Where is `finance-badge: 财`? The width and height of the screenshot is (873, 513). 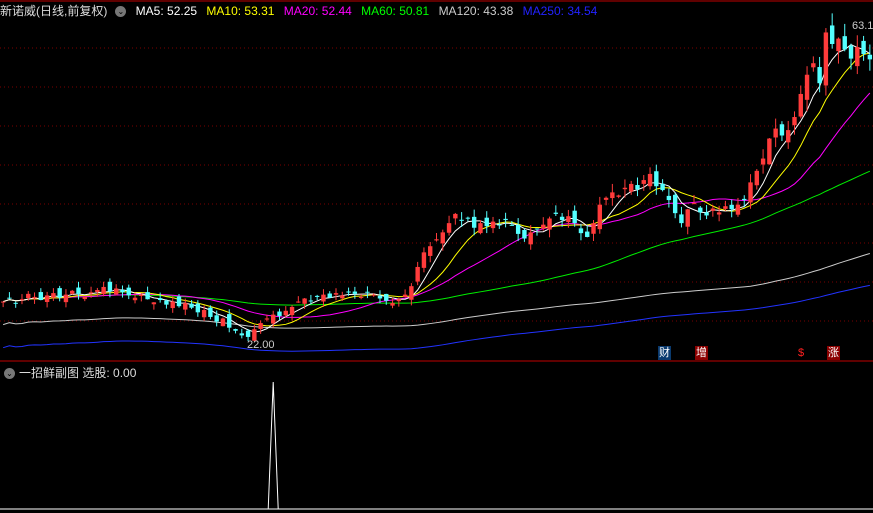
finance-badge: 财 is located at coordinates (664, 353).